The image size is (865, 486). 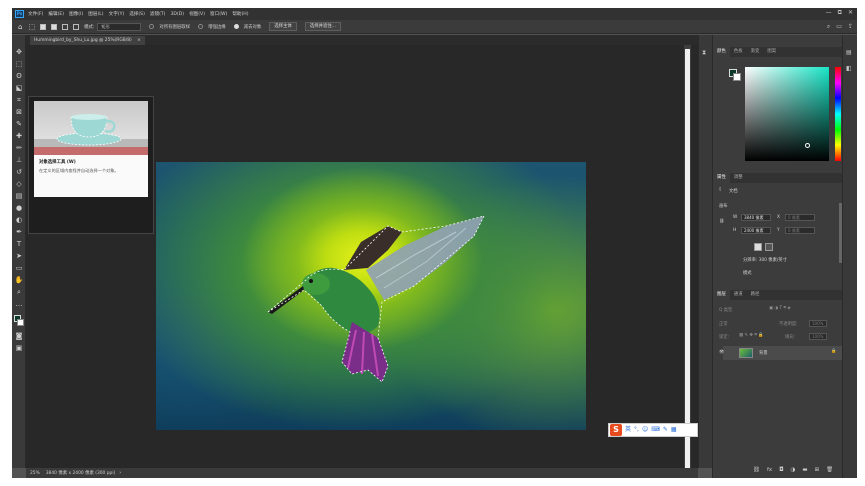 What do you see at coordinates (738, 52) in the screenshot?
I see `tab-swatches: 色板` at bounding box center [738, 52].